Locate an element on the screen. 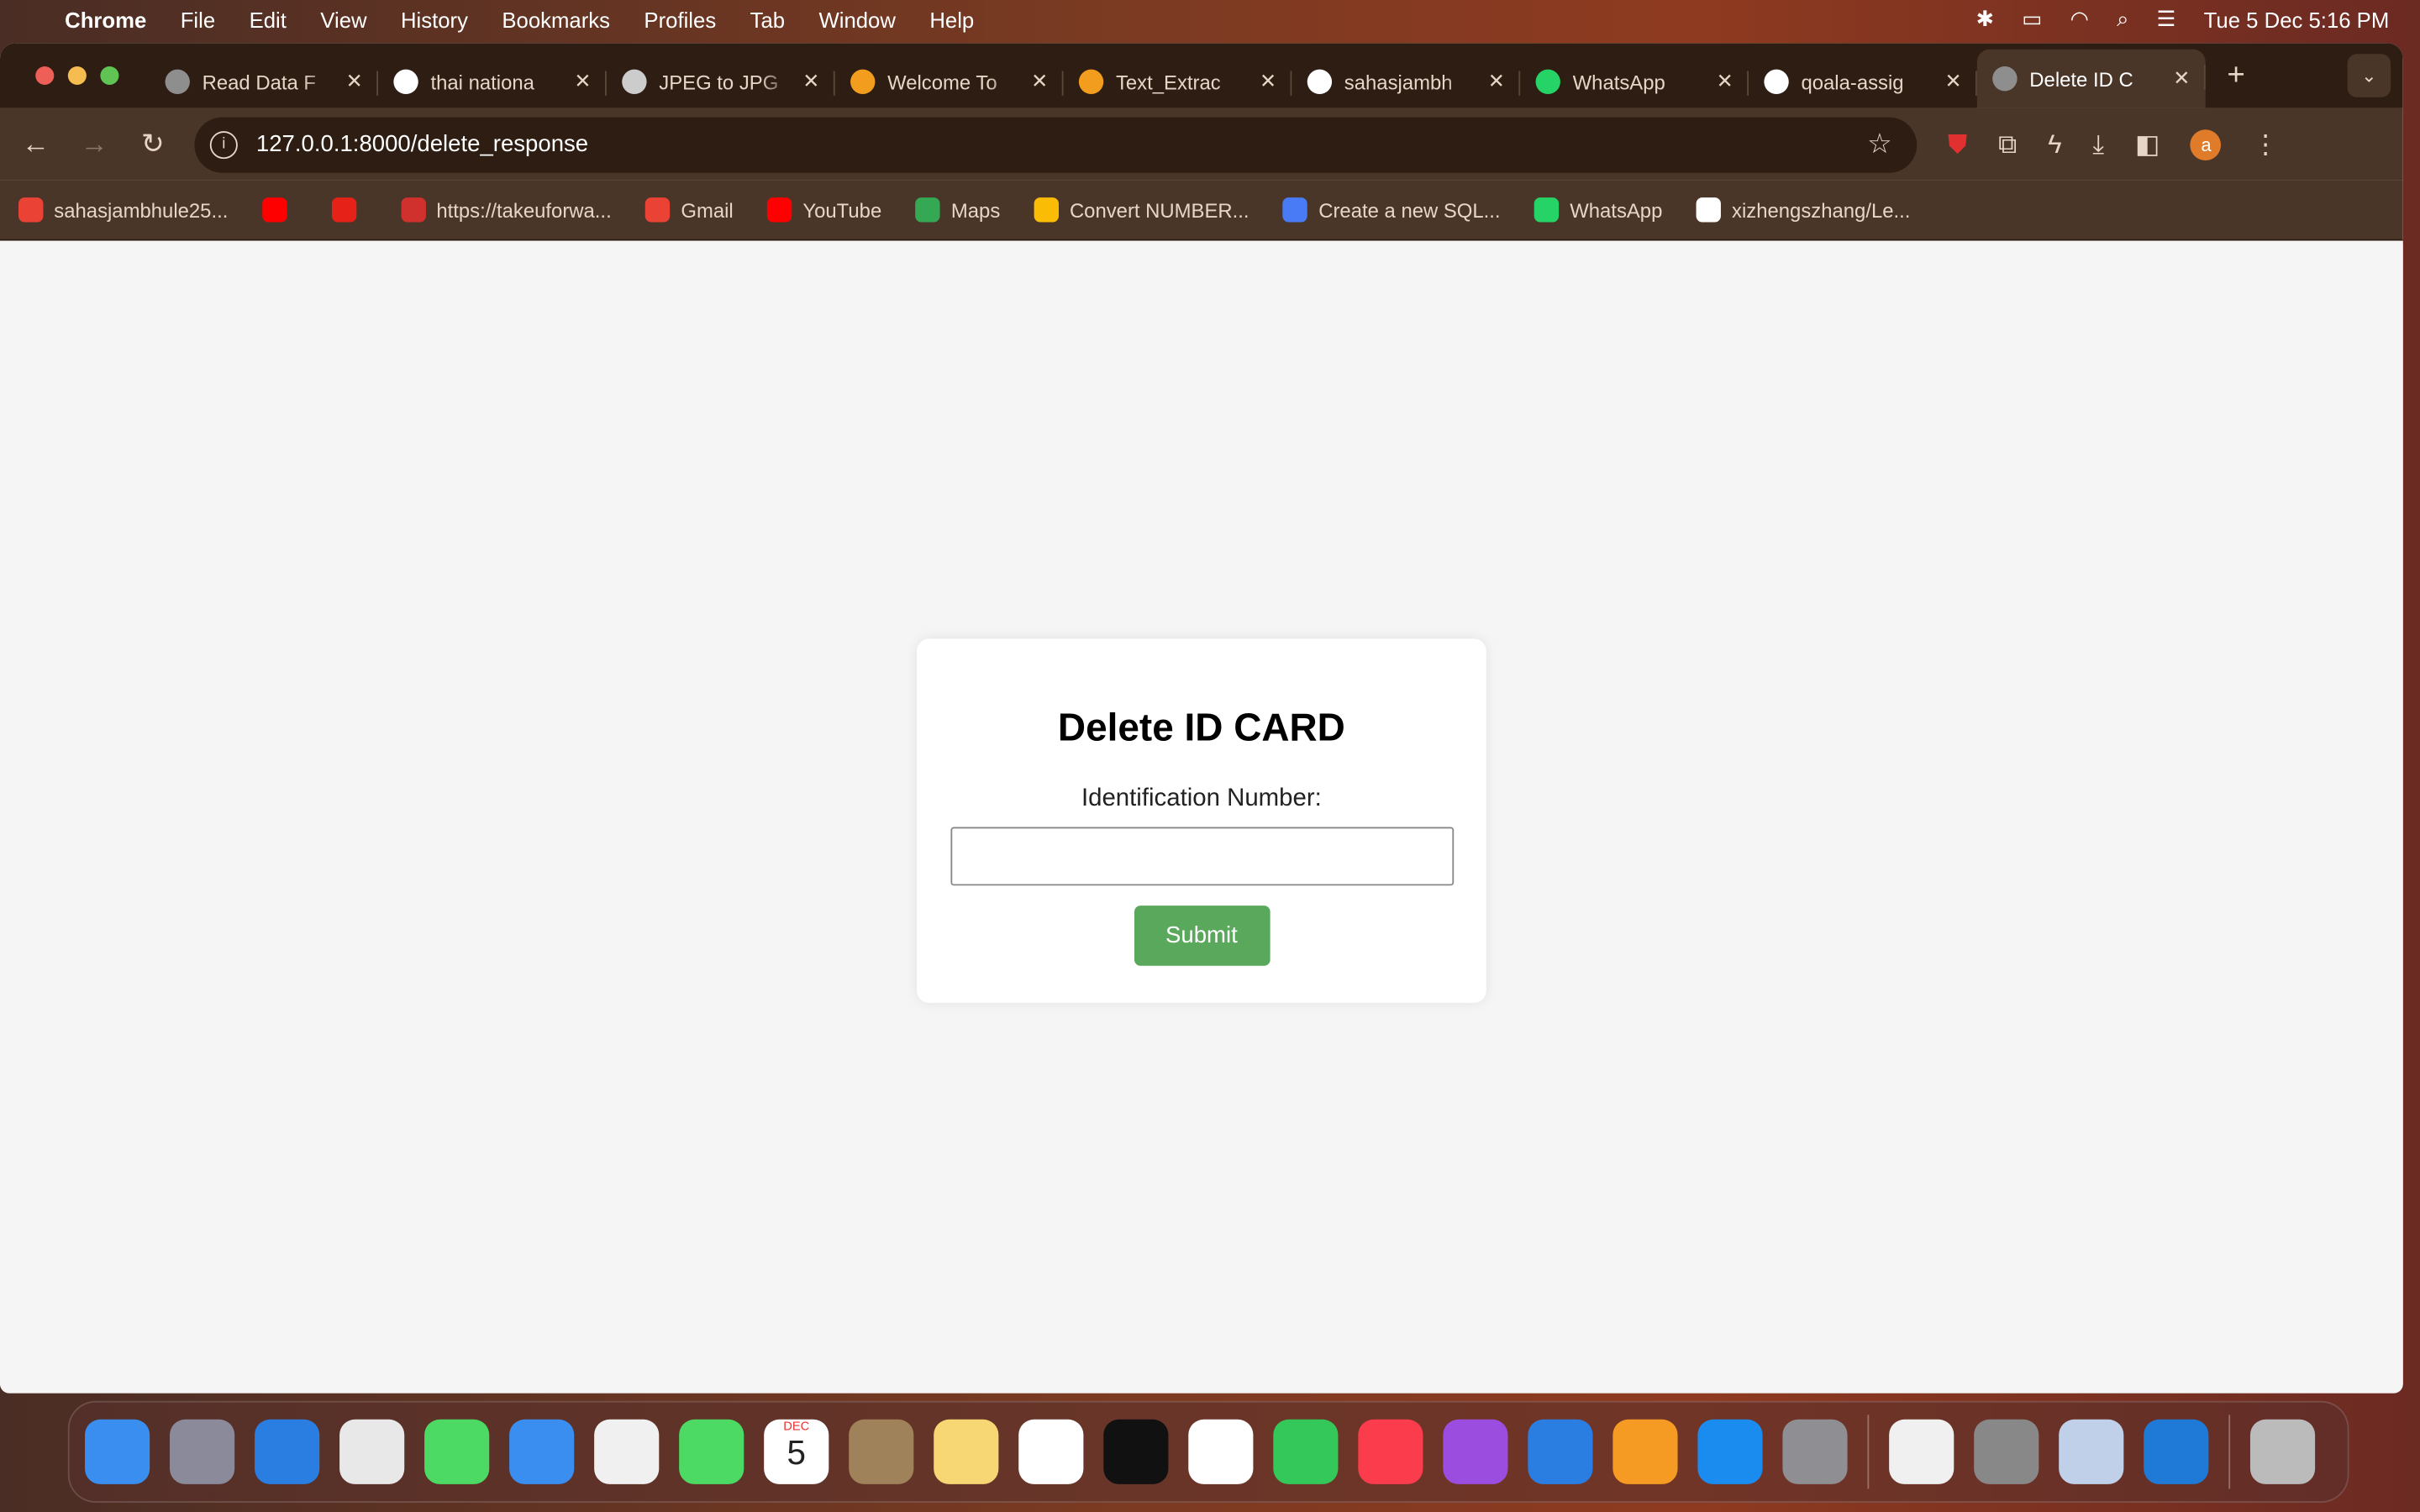 The height and width of the screenshot is (1512, 2420). extensions-puzzle-icon: ⧉ is located at coordinates (2007, 144).